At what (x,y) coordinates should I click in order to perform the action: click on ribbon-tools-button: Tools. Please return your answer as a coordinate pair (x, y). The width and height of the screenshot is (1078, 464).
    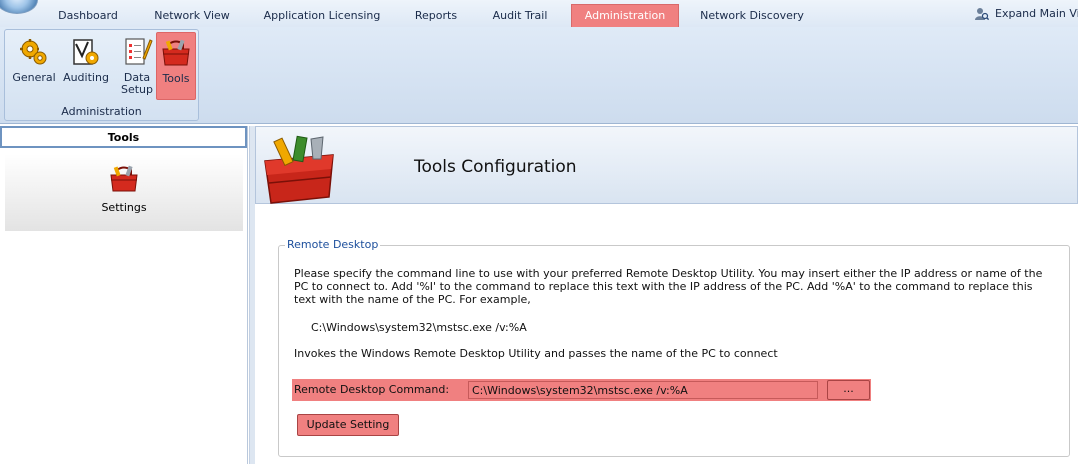
    Looking at the image, I should click on (176, 66).